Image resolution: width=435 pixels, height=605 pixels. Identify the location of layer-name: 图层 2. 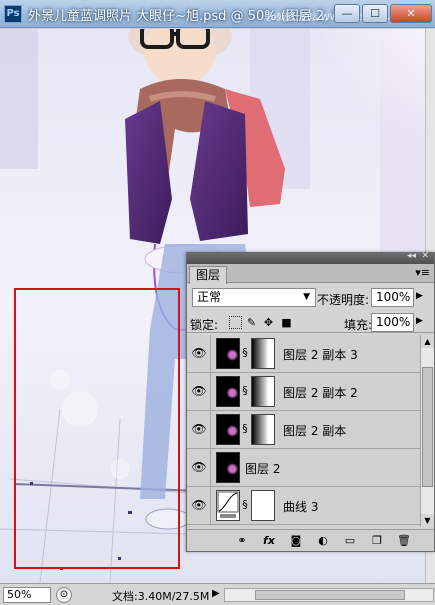
(262, 468).